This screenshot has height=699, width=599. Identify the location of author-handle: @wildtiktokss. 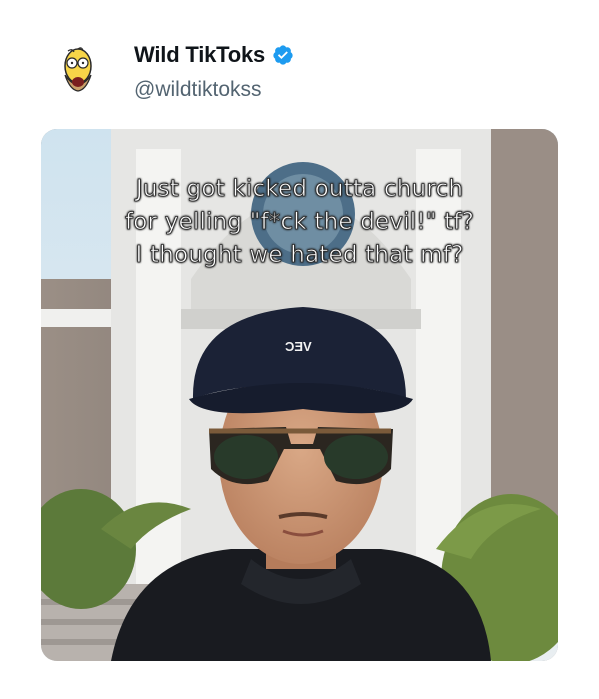
(198, 90).